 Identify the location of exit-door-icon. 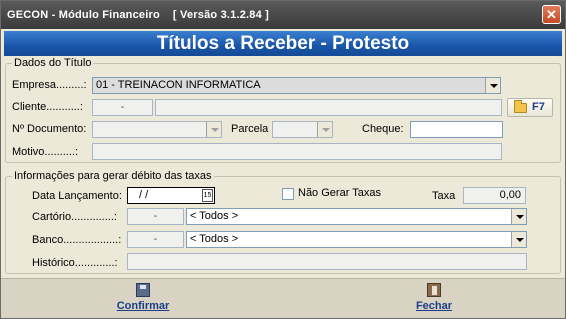
(434, 290).